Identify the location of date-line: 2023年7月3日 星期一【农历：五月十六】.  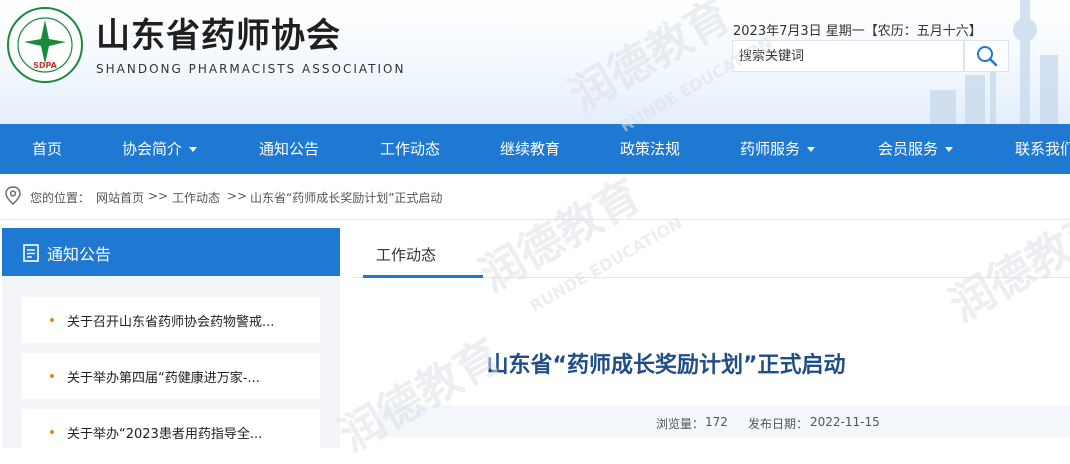
(857, 31).